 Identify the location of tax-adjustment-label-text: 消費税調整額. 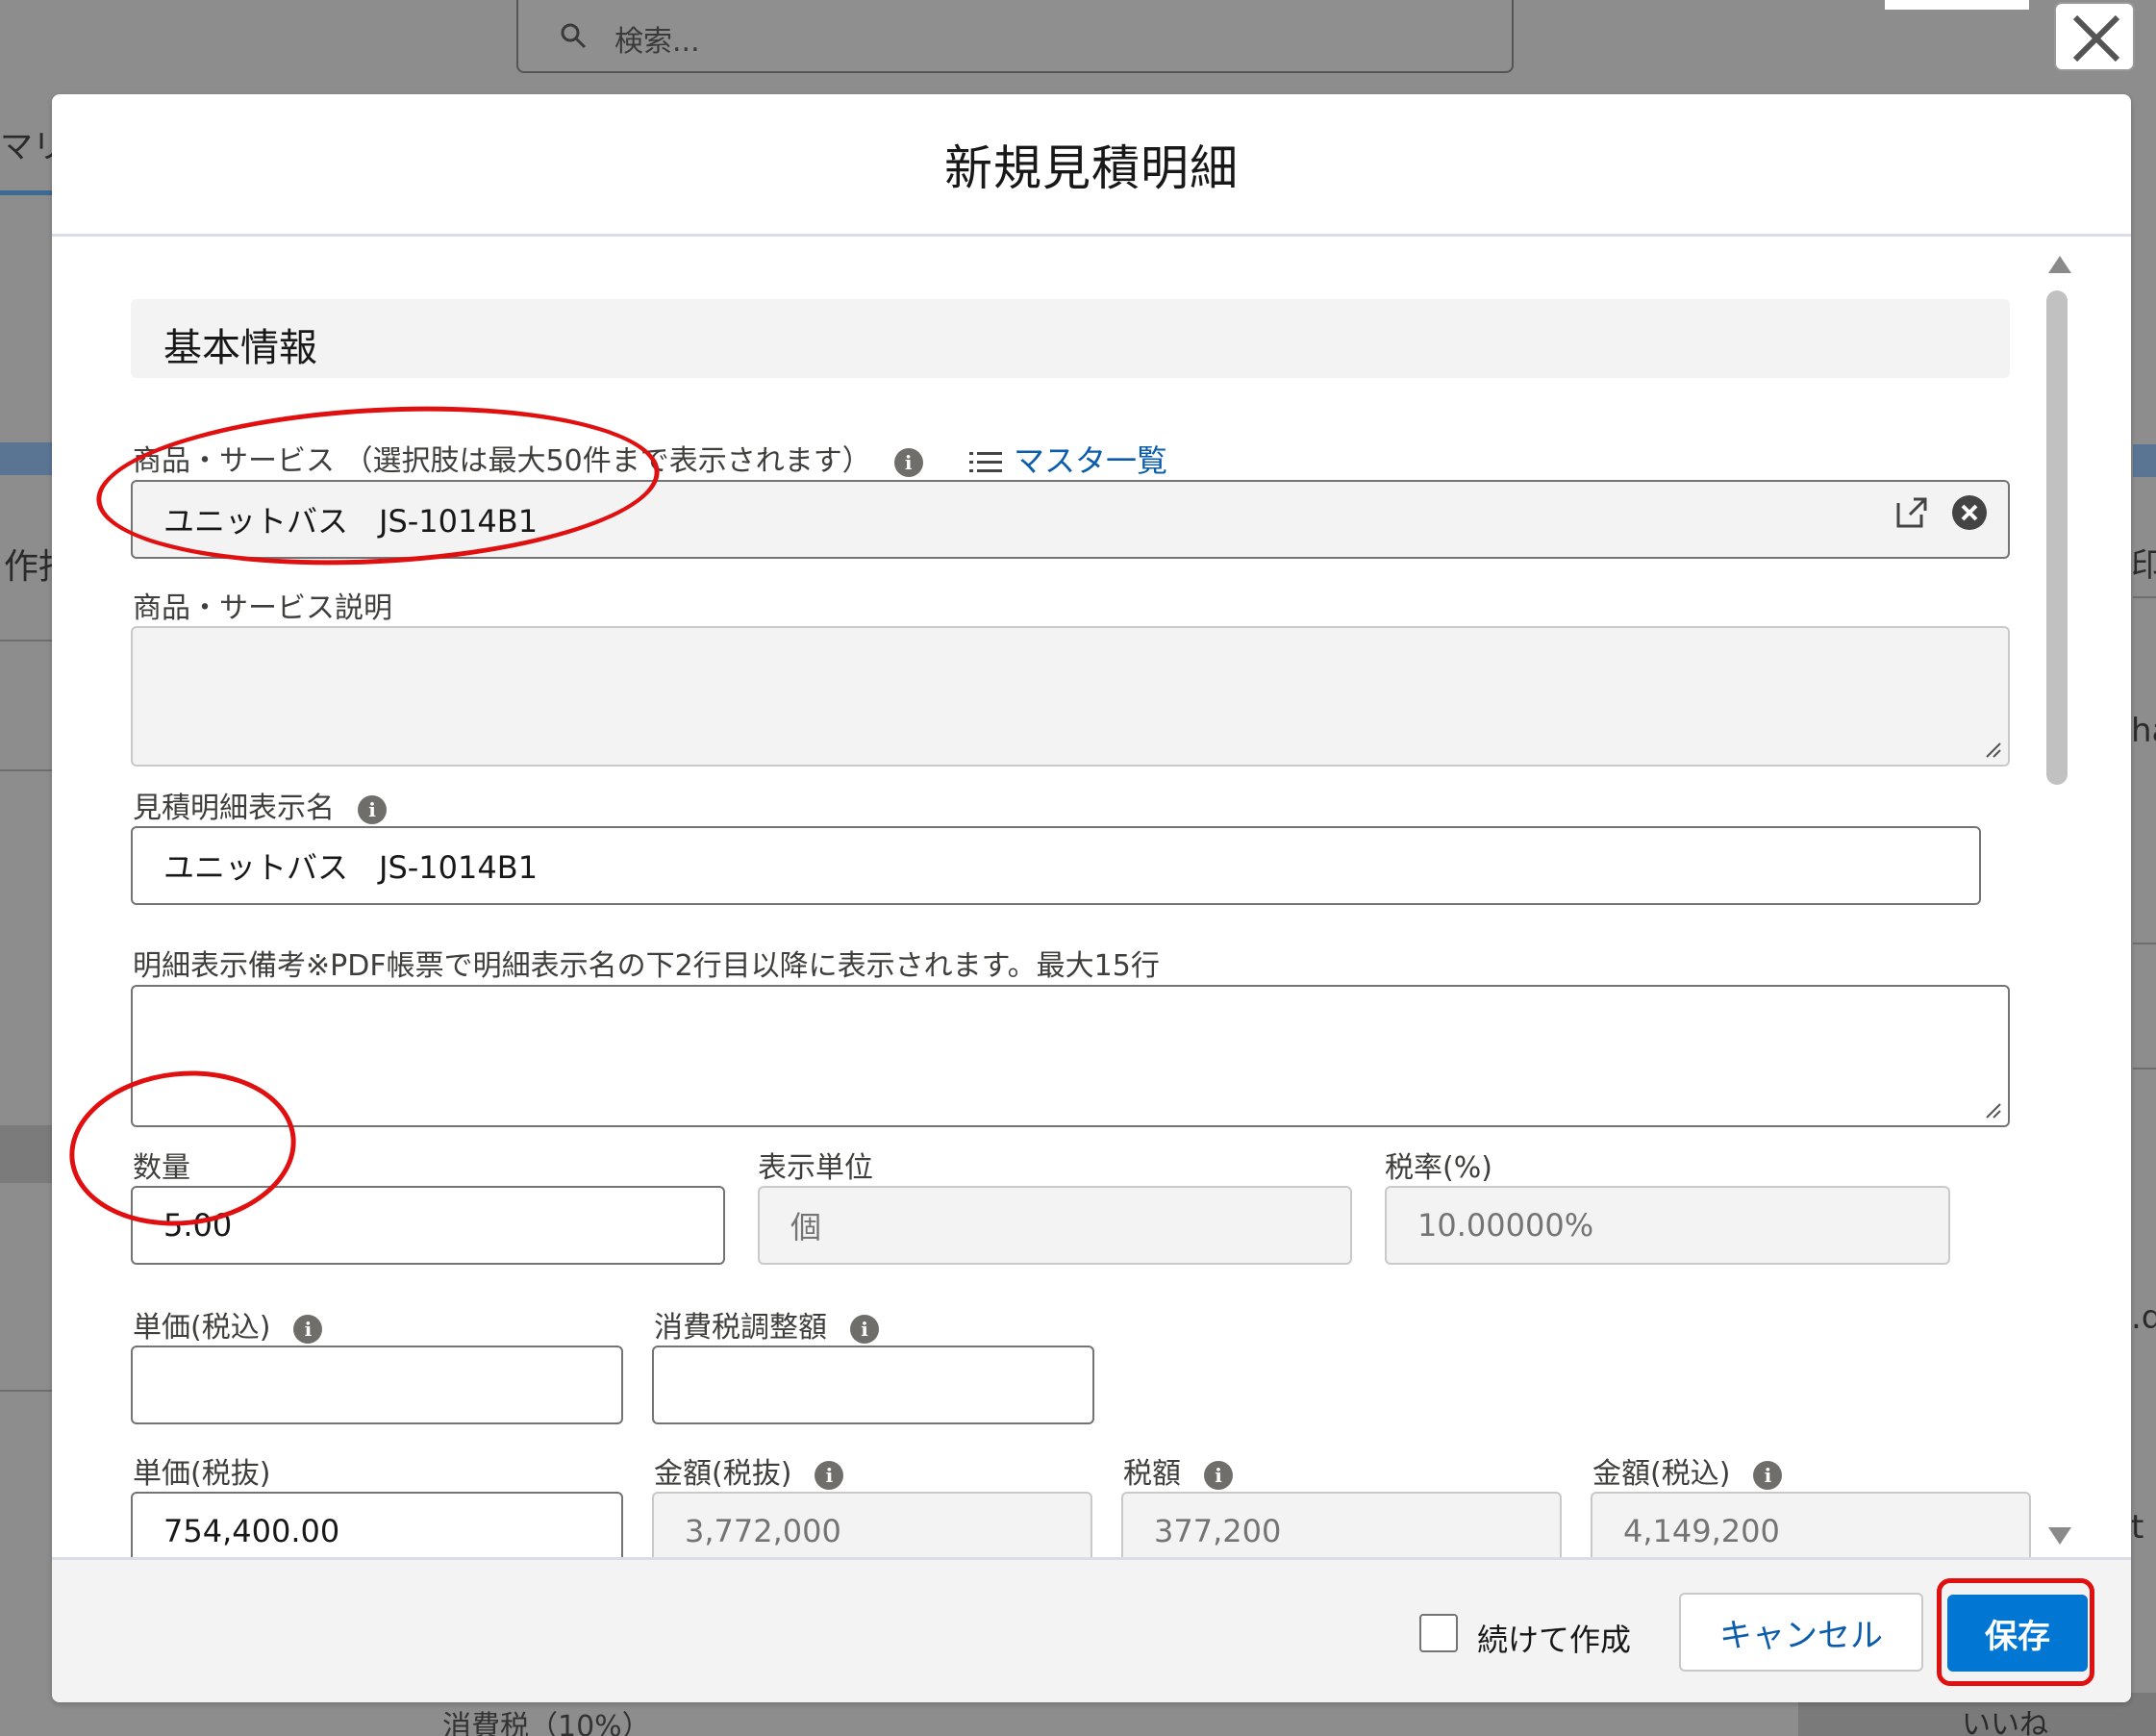
(740, 1328).